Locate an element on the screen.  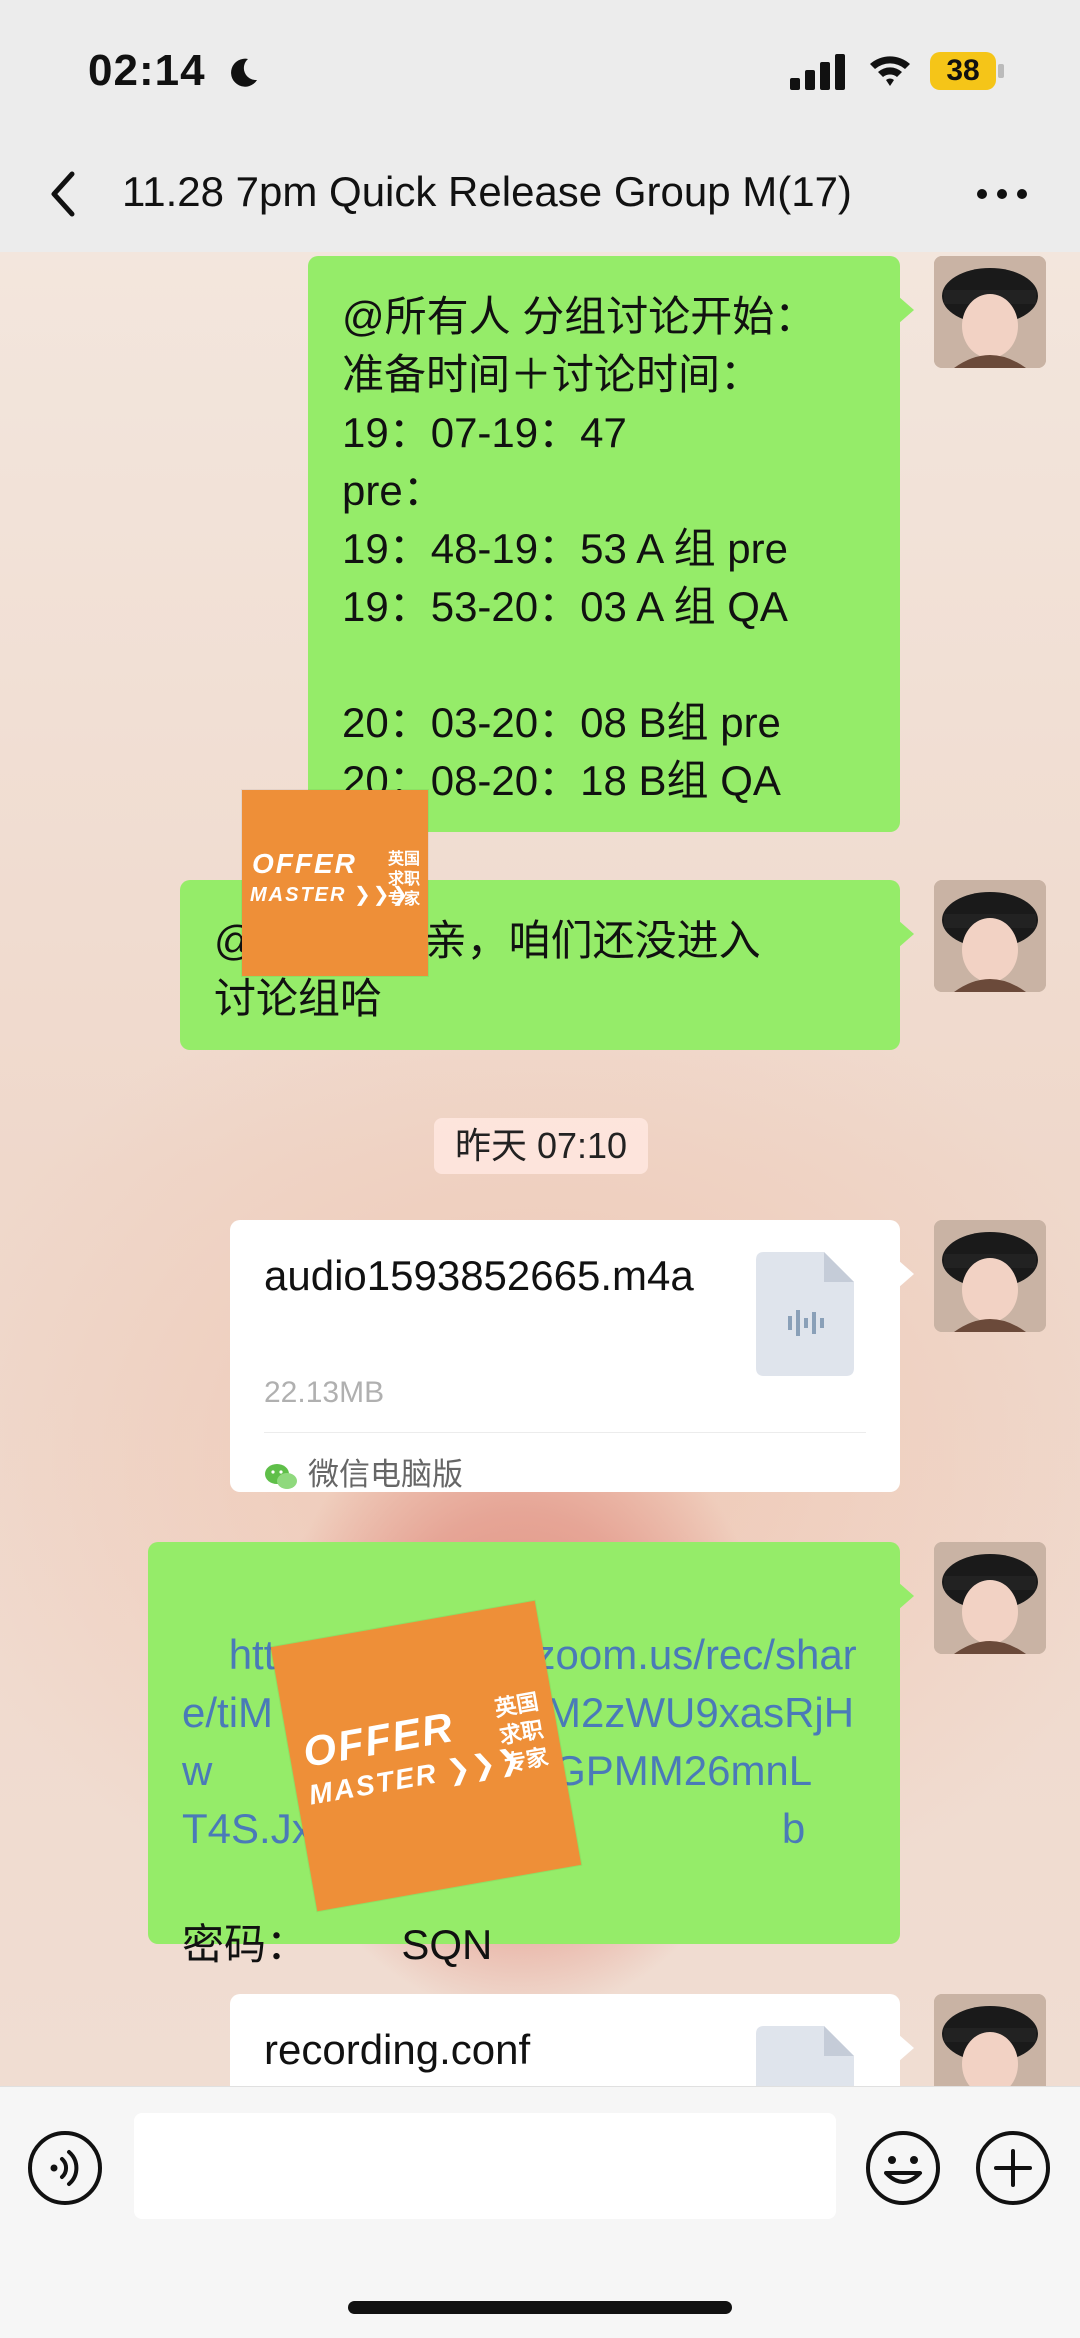
watermark-offer: OFFER is located at coordinates (304, 863).